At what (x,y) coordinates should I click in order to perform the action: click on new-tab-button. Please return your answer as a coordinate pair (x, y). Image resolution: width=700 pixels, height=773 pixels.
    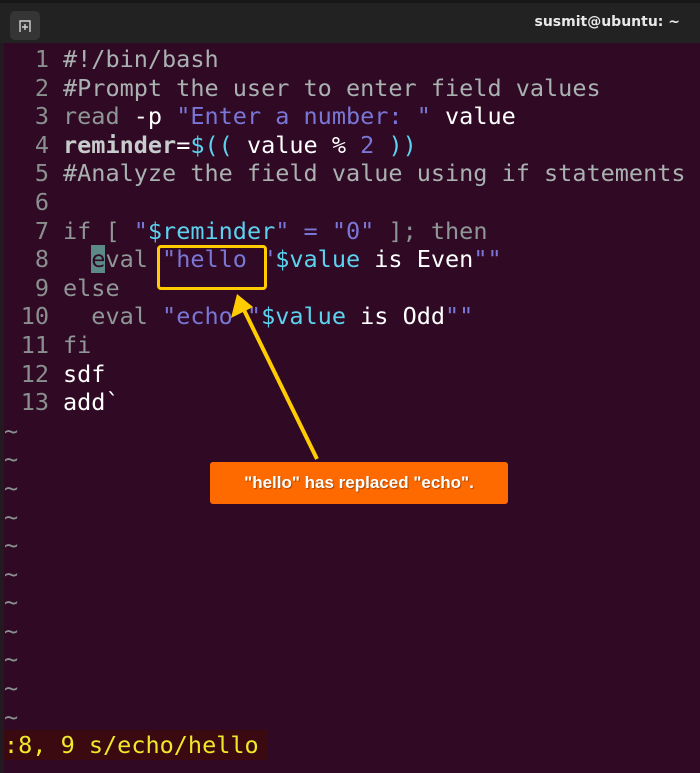
    Looking at the image, I should click on (25, 25).